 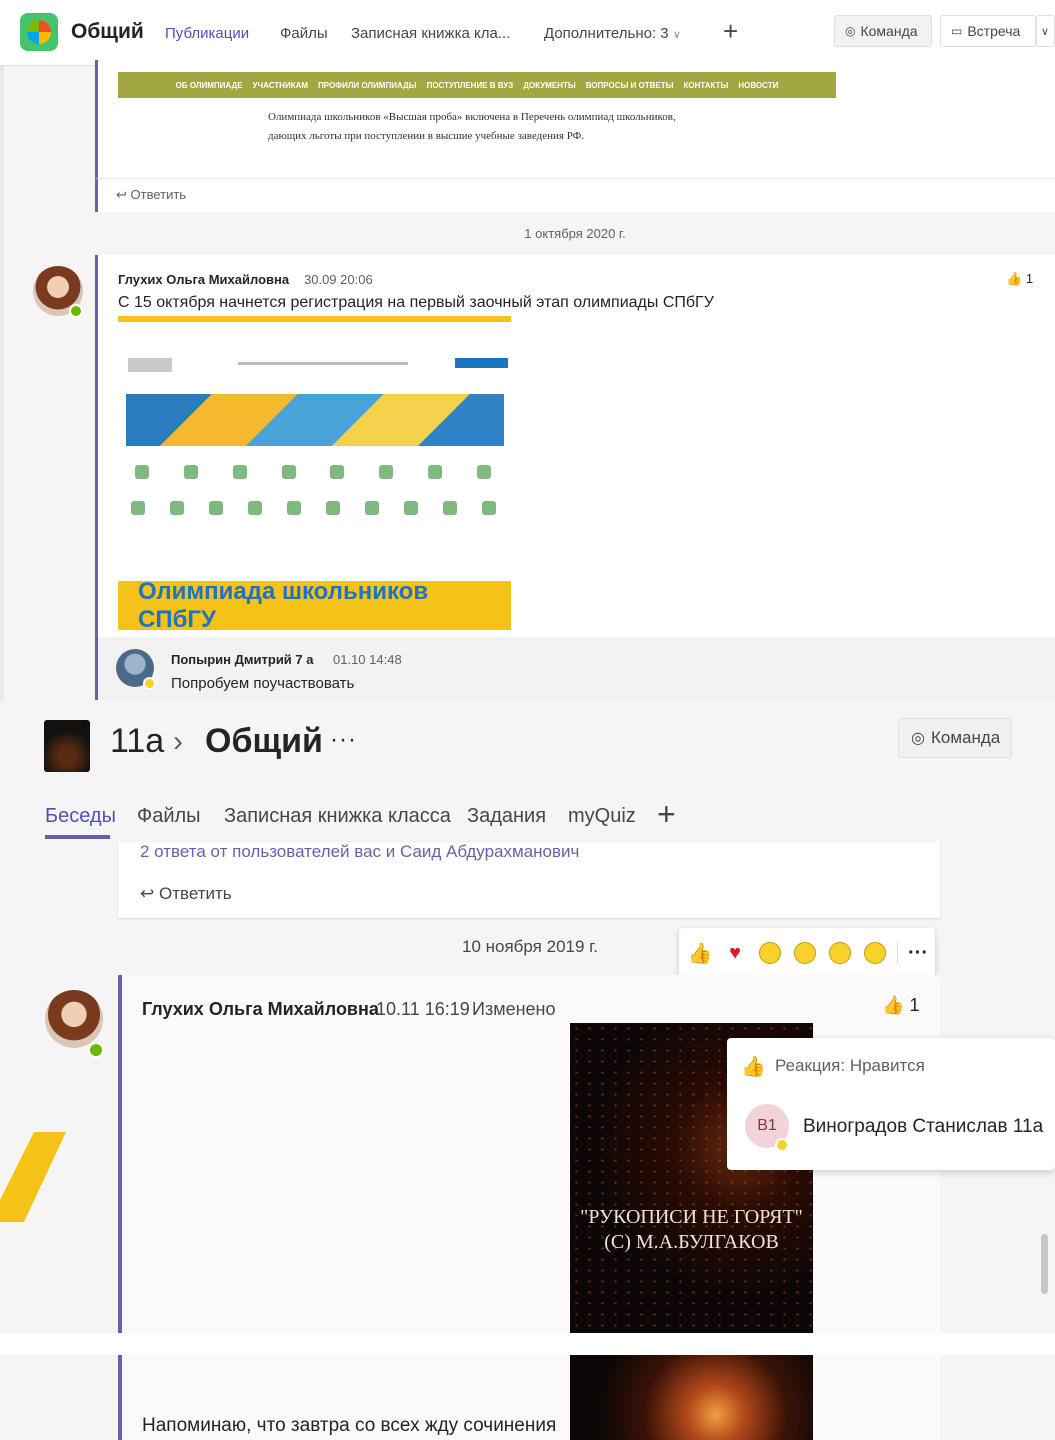 What do you see at coordinates (1044, 1264) in the screenshot?
I see `scrollbar-thumb` at bounding box center [1044, 1264].